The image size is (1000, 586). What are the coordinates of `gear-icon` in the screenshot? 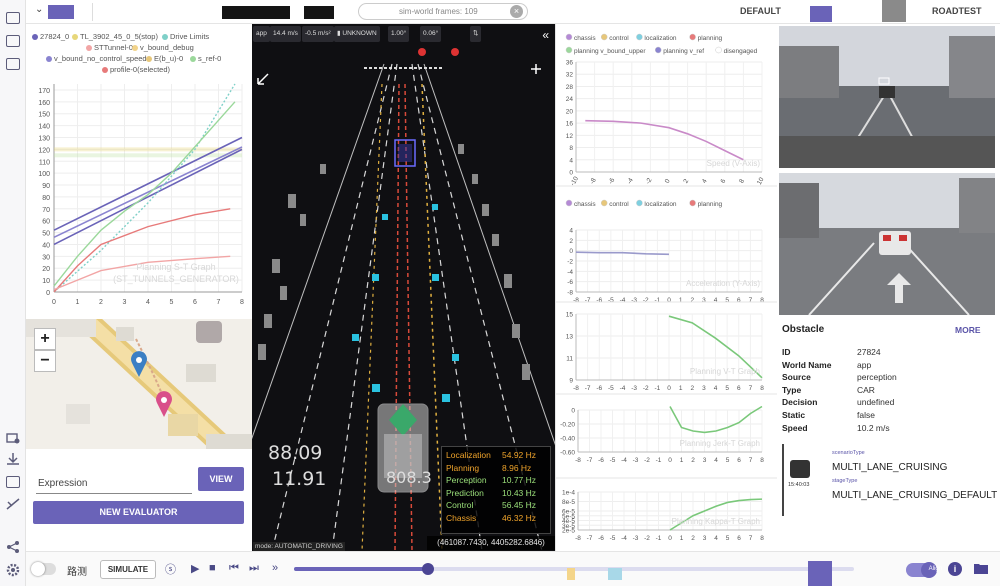 It's located at (13, 570).